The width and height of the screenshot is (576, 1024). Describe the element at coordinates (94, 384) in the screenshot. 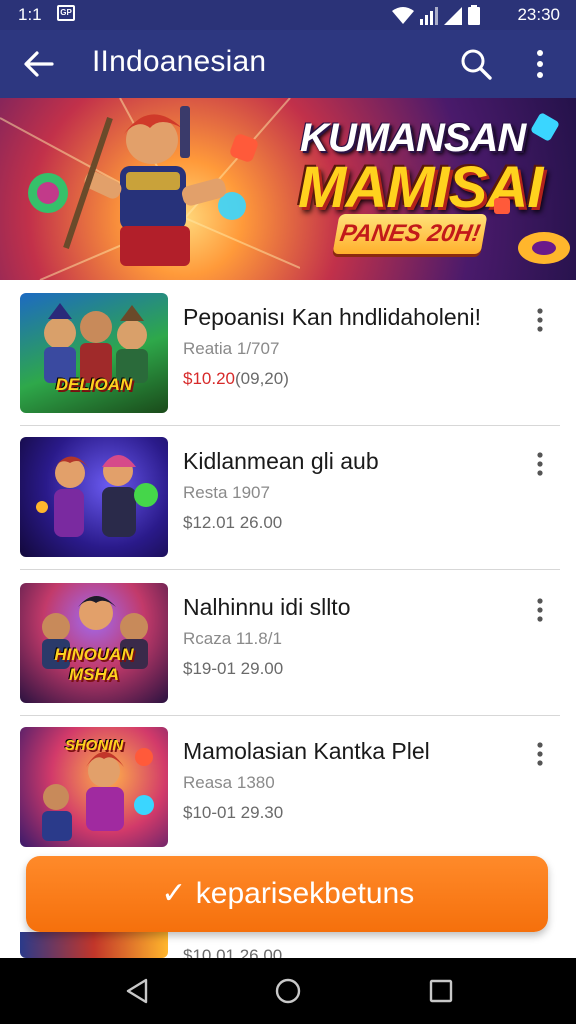

I see `thumbnail-caption: DELIOAN` at that location.